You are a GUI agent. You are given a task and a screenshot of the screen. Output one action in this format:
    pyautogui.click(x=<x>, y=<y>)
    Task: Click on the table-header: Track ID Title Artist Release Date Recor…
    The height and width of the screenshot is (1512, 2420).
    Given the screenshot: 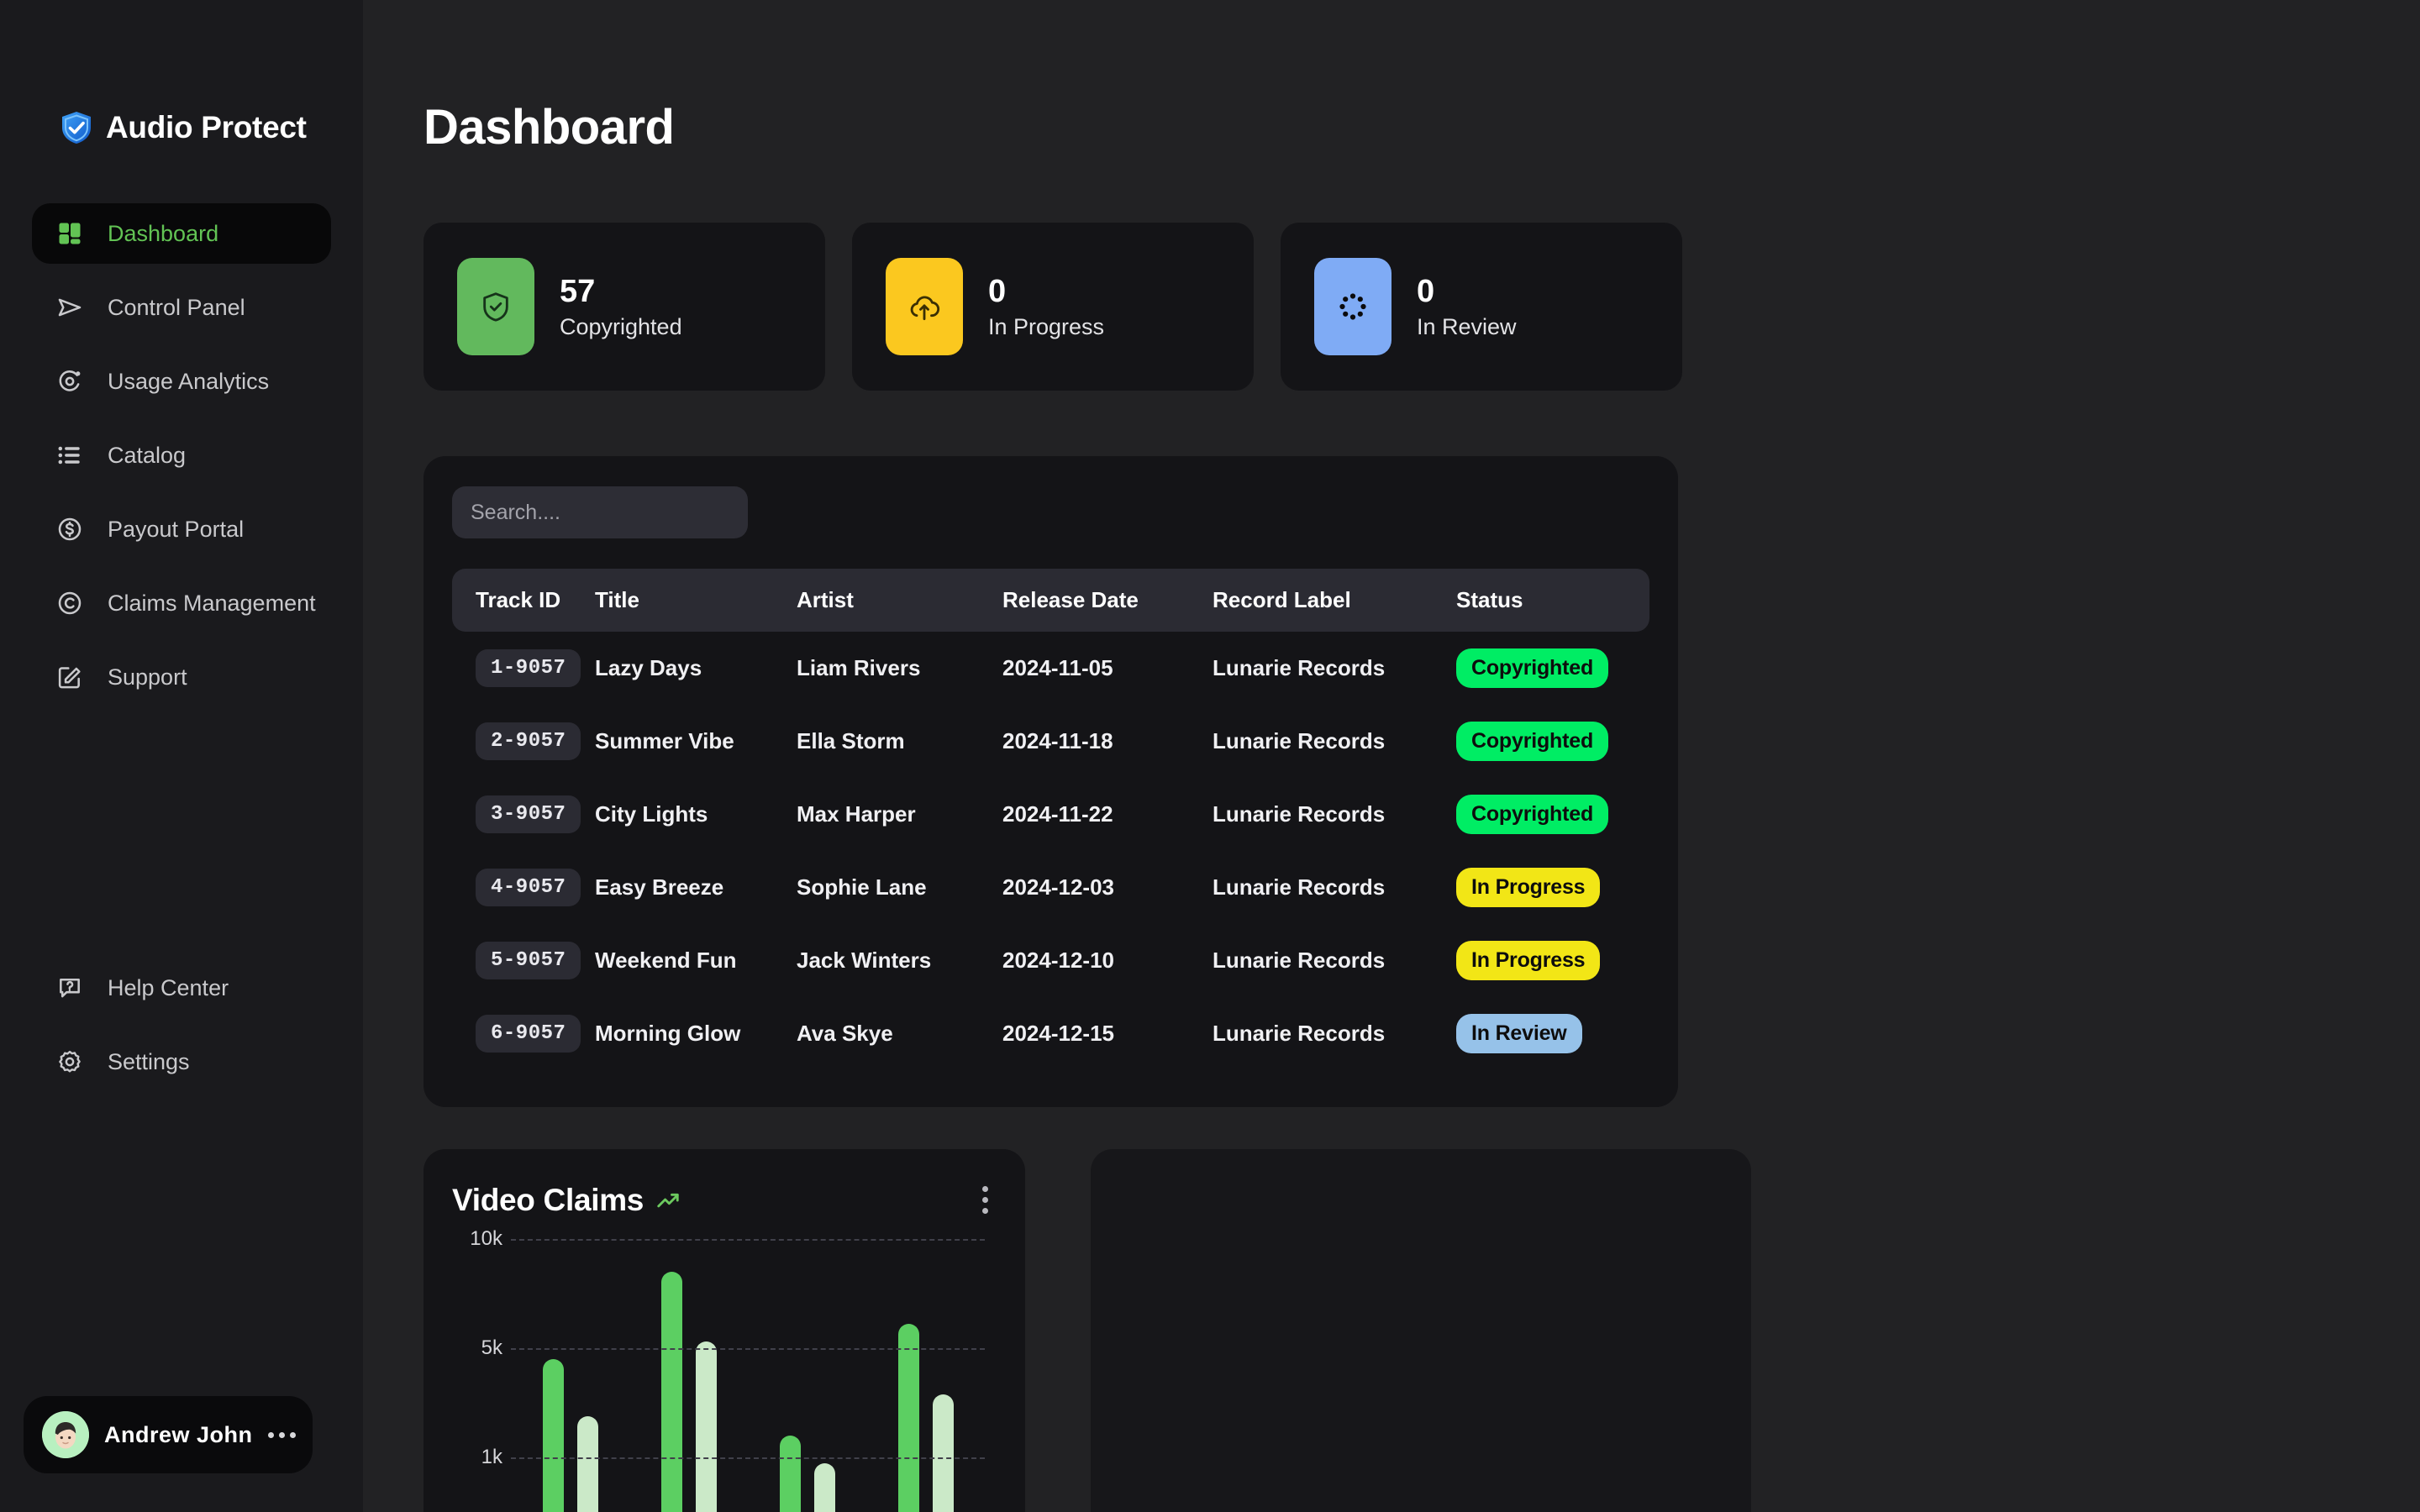 What is the action you would take?
    pyautogui.click(x=1050, y=600)
    